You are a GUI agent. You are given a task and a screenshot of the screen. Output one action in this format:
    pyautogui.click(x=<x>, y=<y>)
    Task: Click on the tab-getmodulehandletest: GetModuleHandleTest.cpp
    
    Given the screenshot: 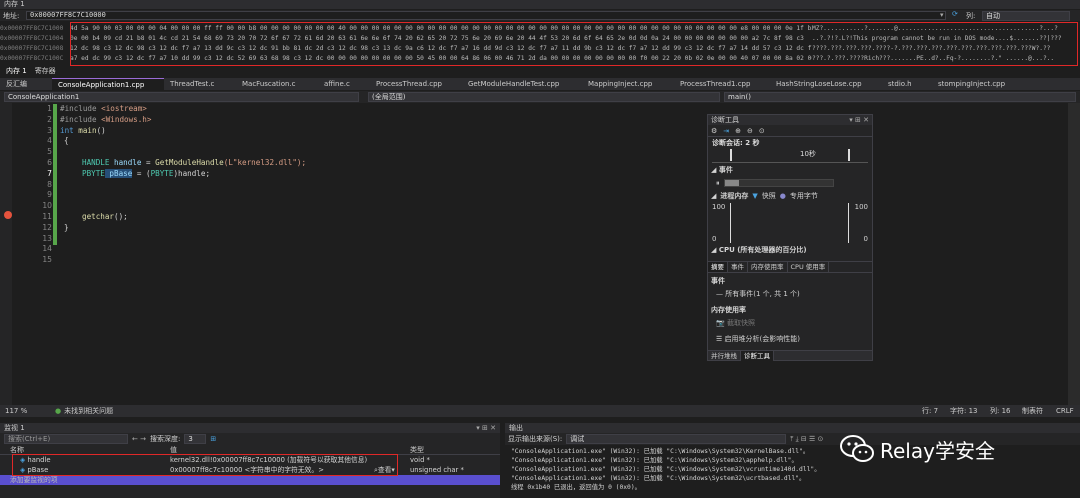 What is the action you would take?
    pyautogui.click(x=522, y=84)
    